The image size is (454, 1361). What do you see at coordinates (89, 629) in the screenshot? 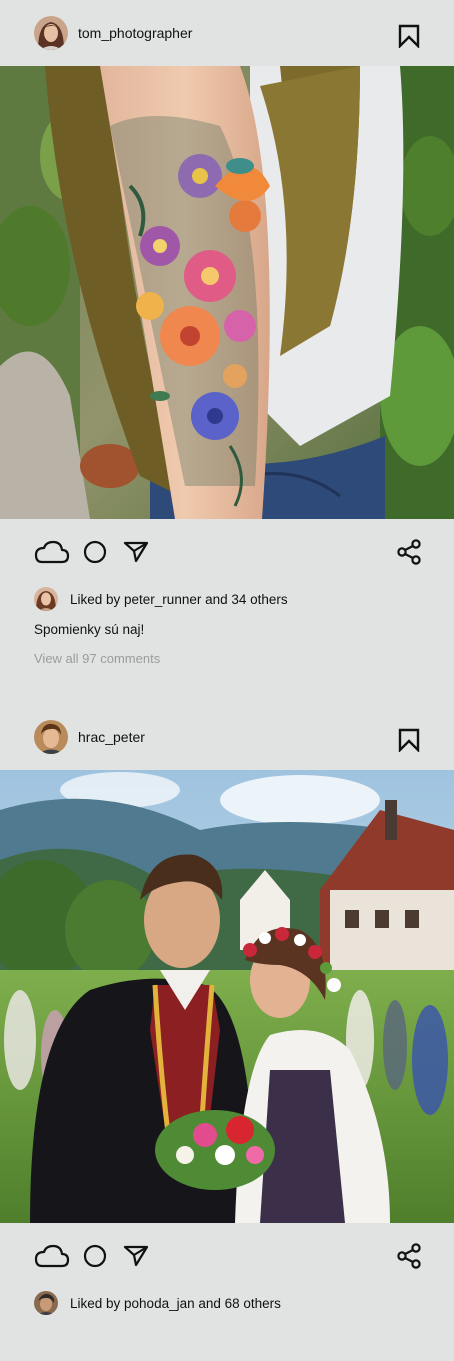
I see `post-caption: Spomienky sú naj!` at bounding box center [89, 629].